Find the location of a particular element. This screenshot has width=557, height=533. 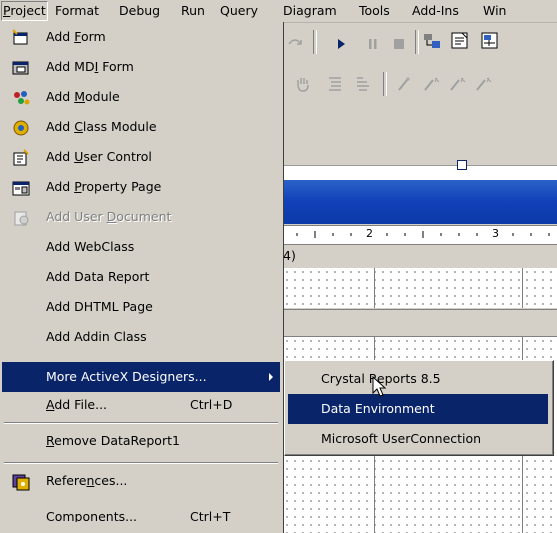

module-icon is located at coordinates (21, 97).